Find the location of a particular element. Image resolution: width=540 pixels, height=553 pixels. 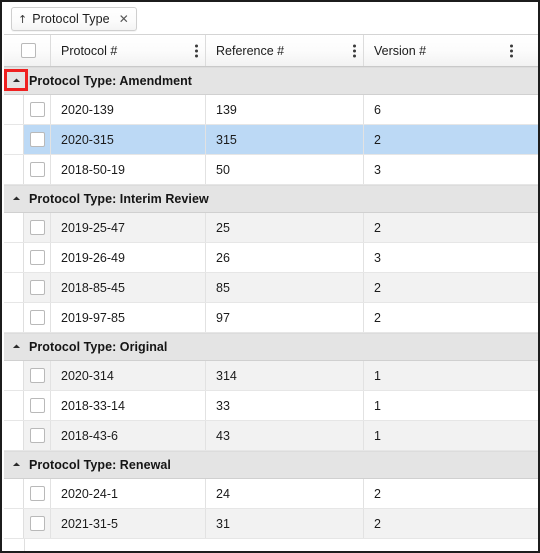

select-all-checkbox is located at coordinates (28, 50).